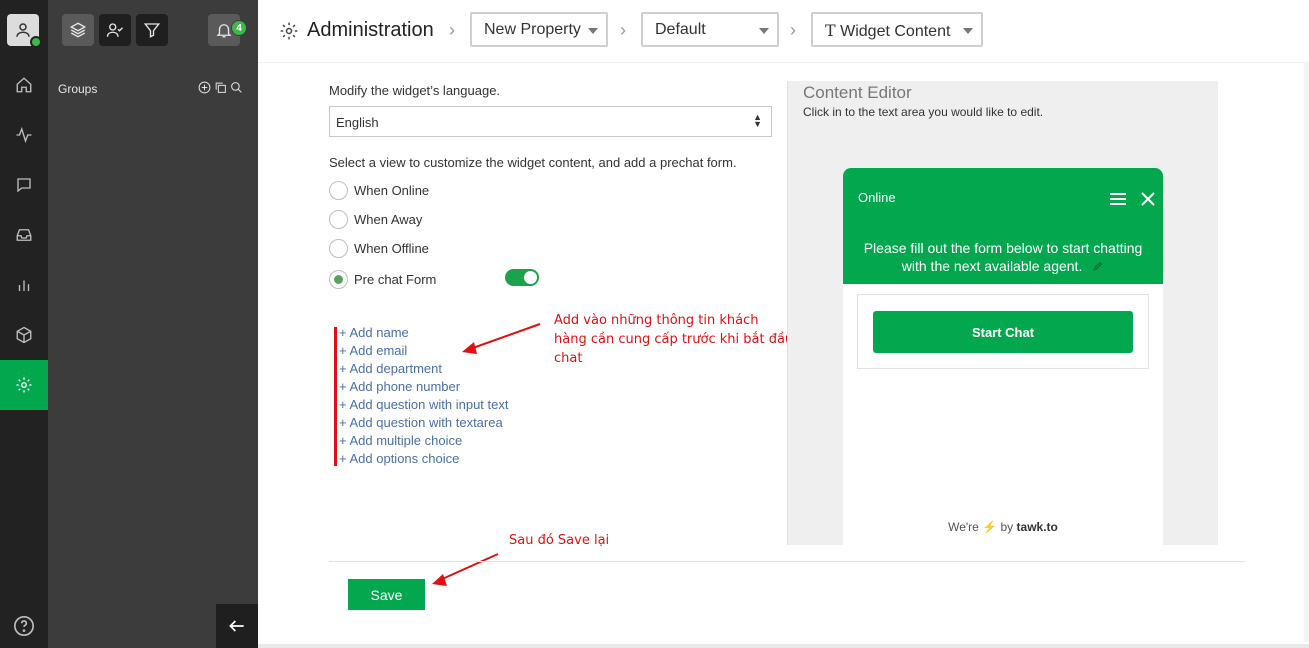  What do you see at coordinates (423, 387) in the screenshot?
I see `add-phone-link: + Add phone number` at bounding box center [423, 387].